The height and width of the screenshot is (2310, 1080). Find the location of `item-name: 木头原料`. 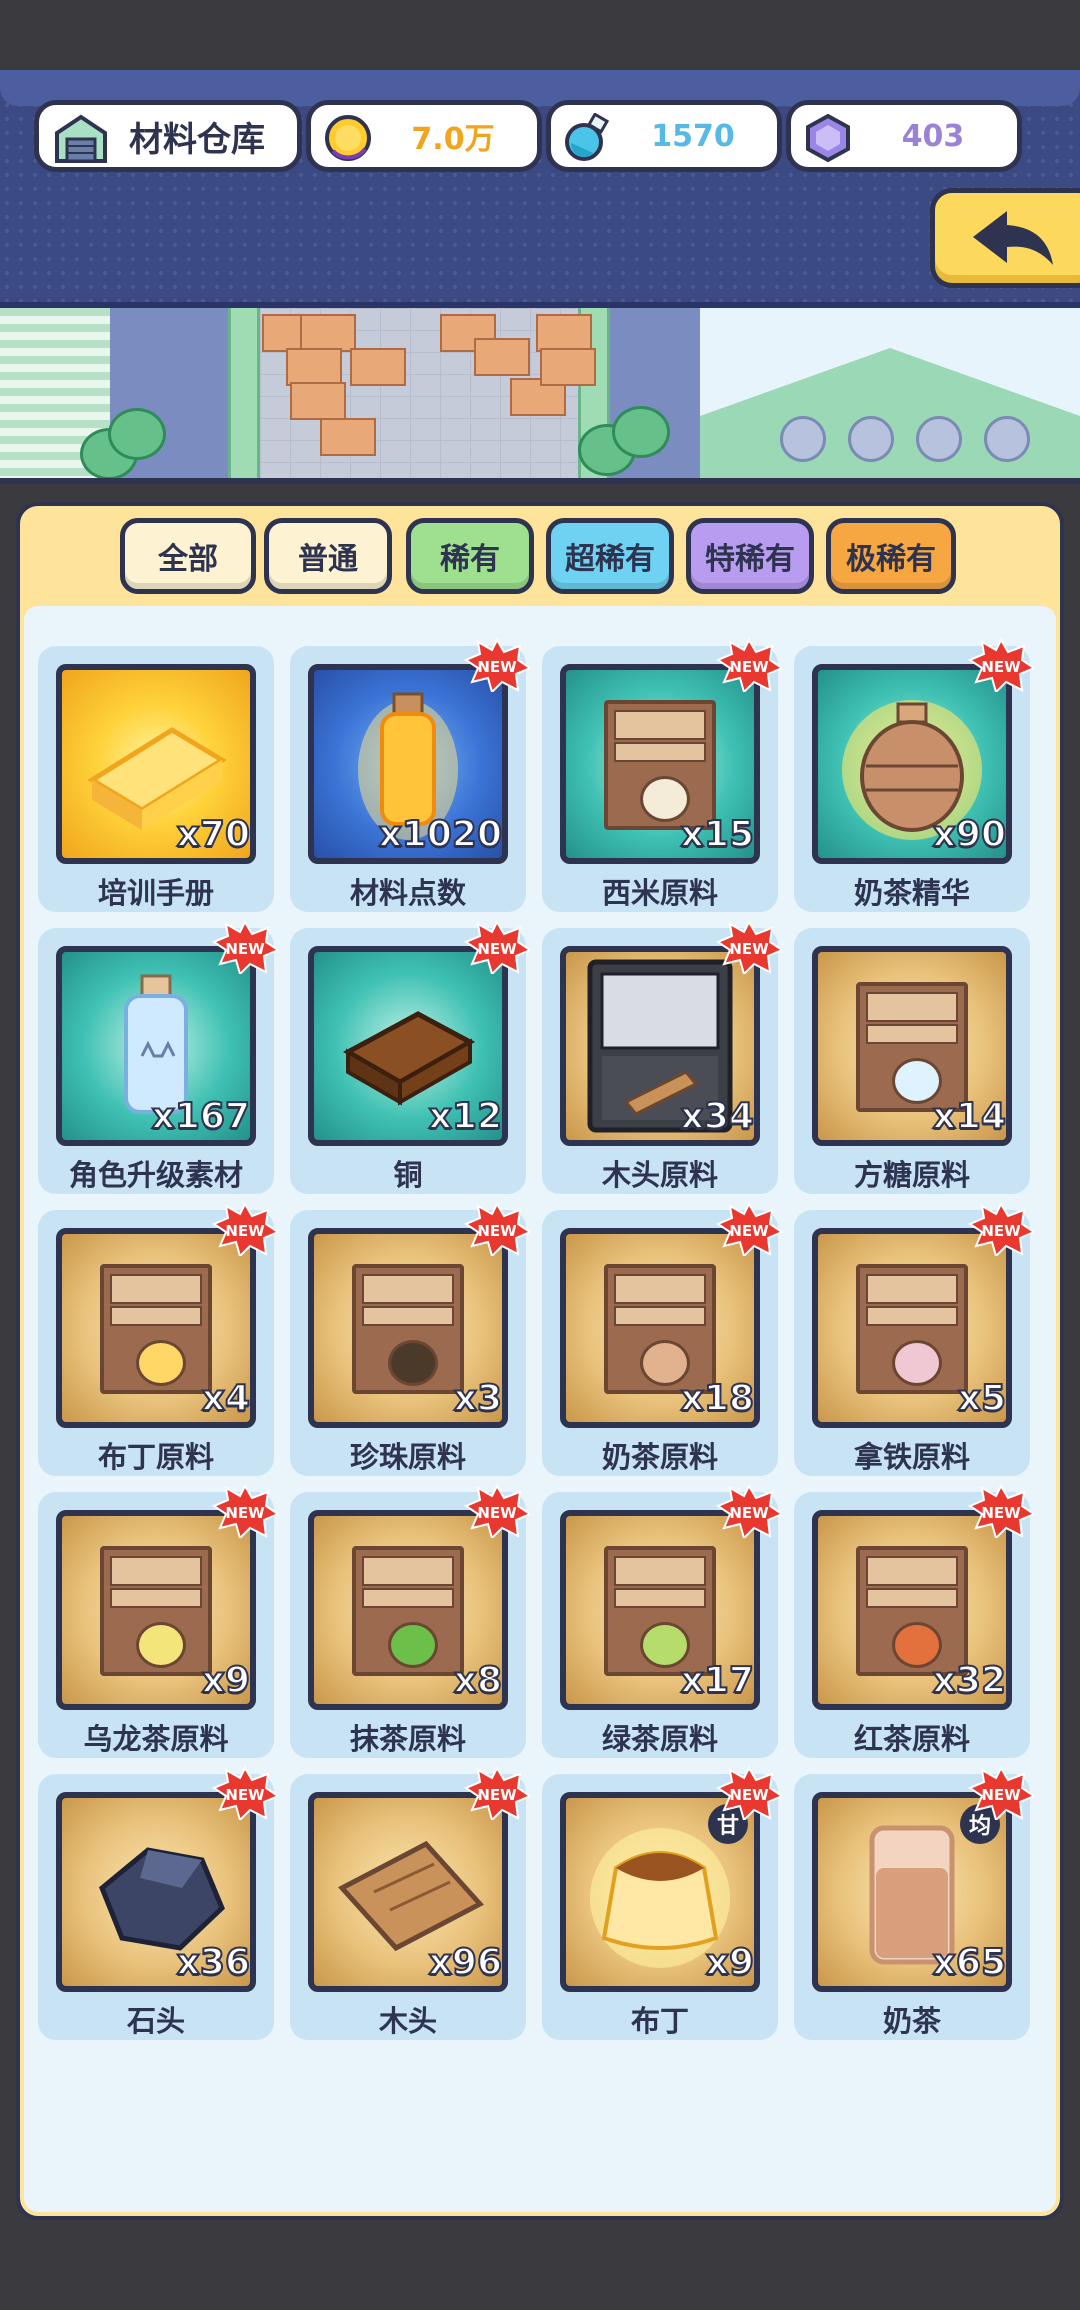

item-name: 木头原料 is located at coordinates (659, 1175).